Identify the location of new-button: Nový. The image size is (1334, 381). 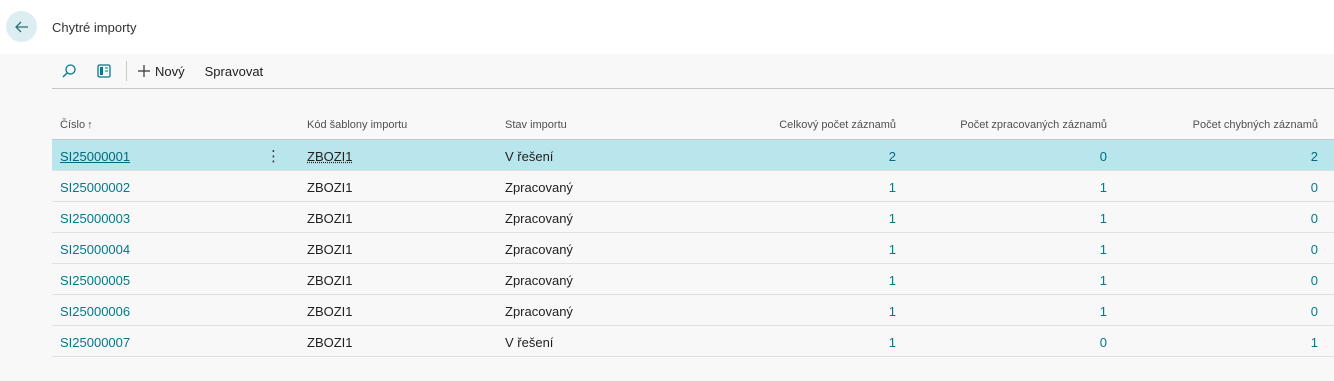
(161, 71).